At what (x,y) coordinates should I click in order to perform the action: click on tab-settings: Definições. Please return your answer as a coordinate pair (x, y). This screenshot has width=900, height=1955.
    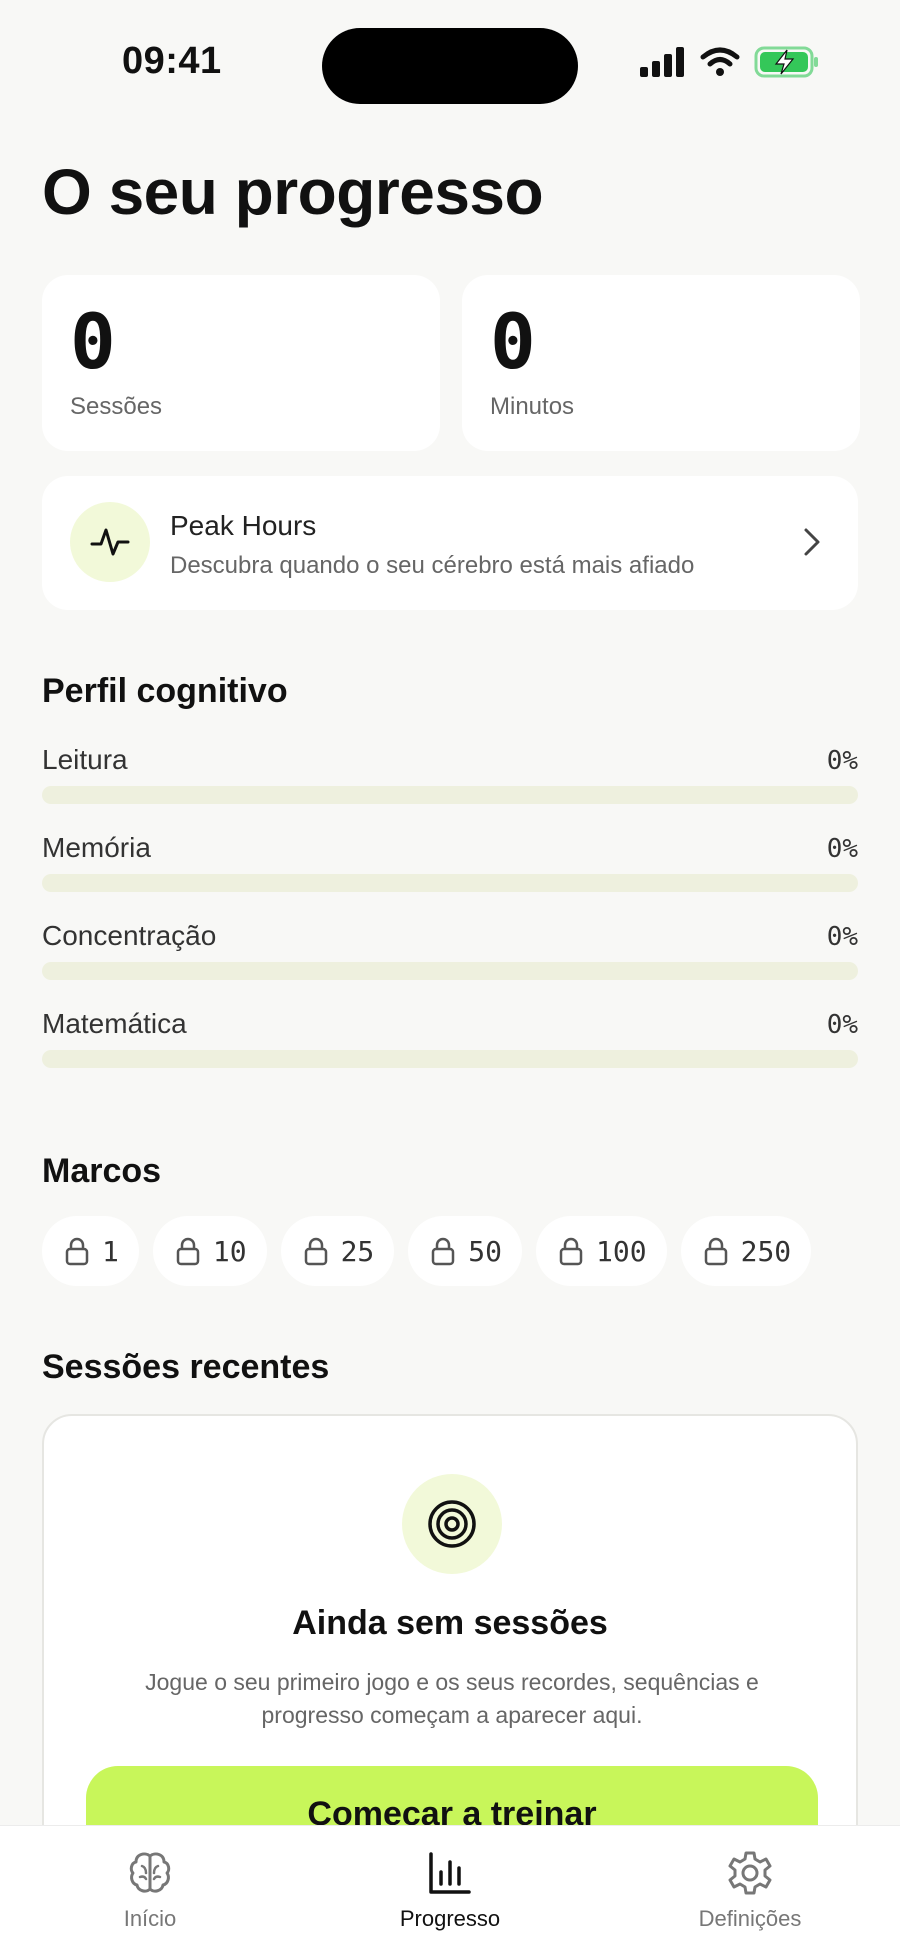
    Looking at the image, I should click on (750, 1890).